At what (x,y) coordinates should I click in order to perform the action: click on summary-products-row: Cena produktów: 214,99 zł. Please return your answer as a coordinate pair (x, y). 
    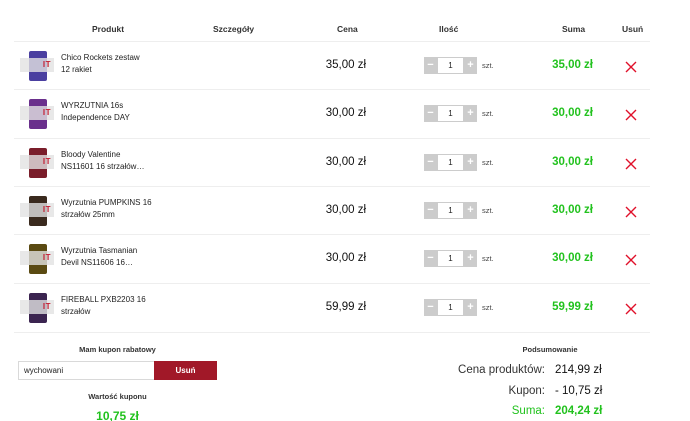
    Looking at the image, I should click on (525, 372).